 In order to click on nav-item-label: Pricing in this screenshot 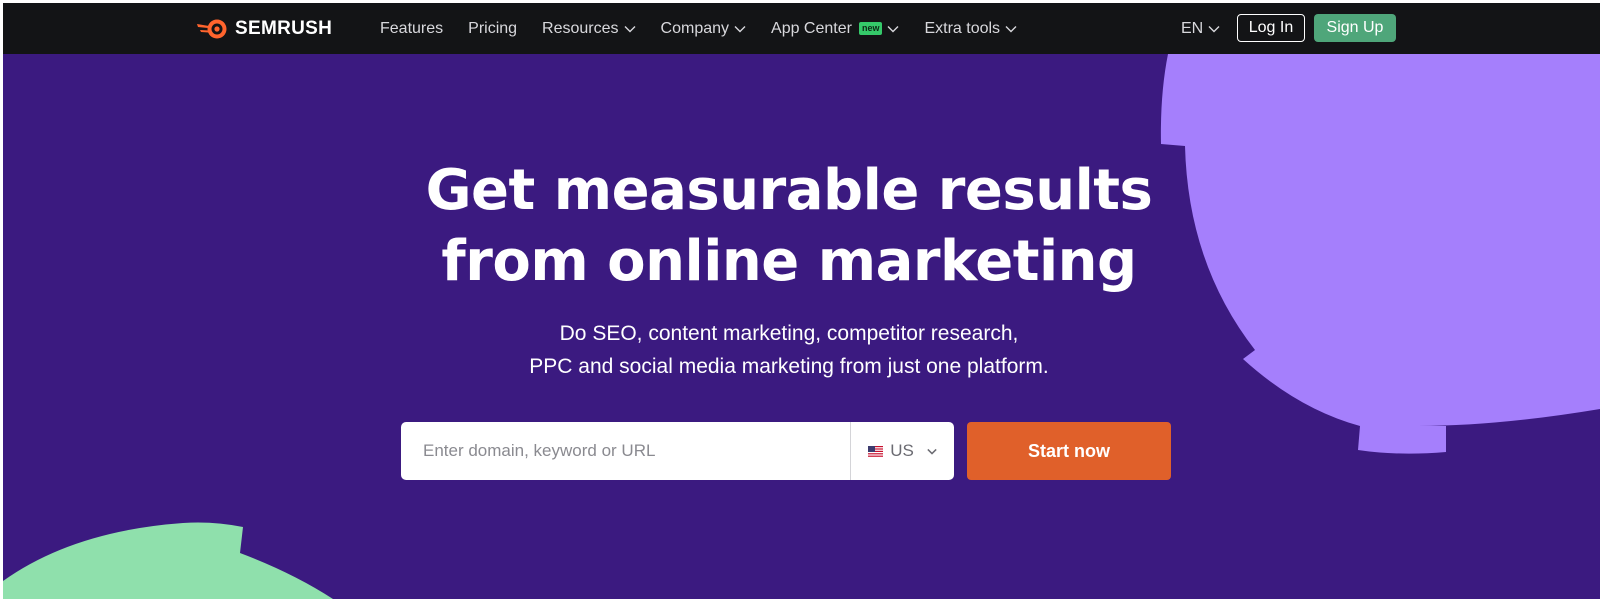, I will do `click(493, 28)`.